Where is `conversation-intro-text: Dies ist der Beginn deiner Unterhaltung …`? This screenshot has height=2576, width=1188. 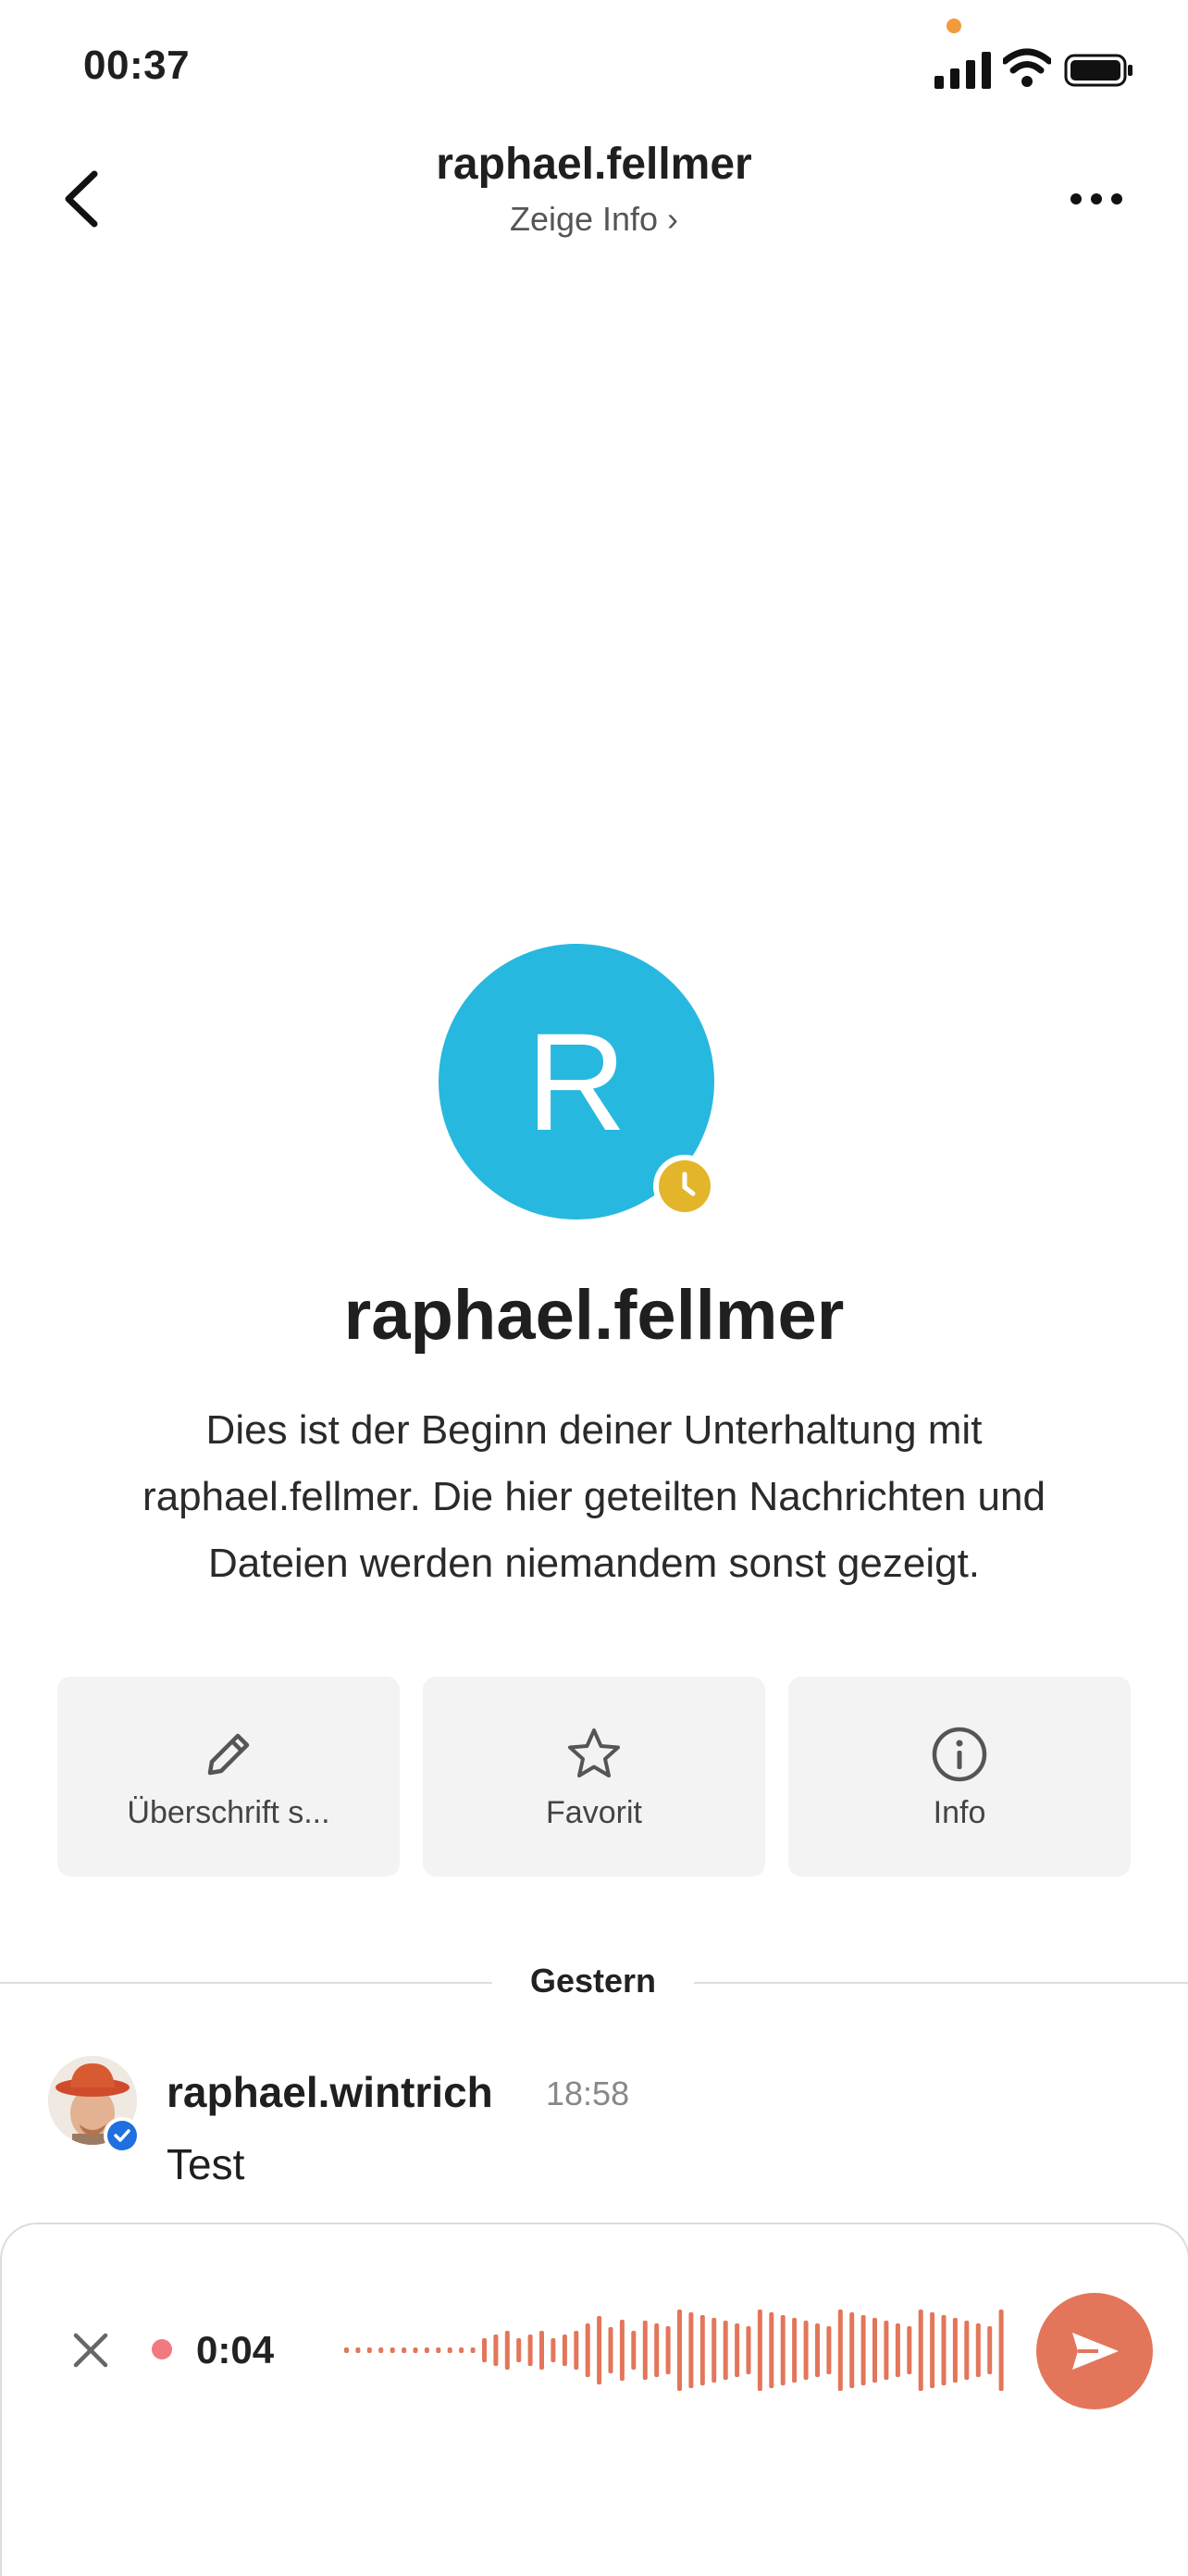 conversation-intro-text: Dies ist der Beginn deiner Unterhaltung … is located at coordinates (594, 1497).